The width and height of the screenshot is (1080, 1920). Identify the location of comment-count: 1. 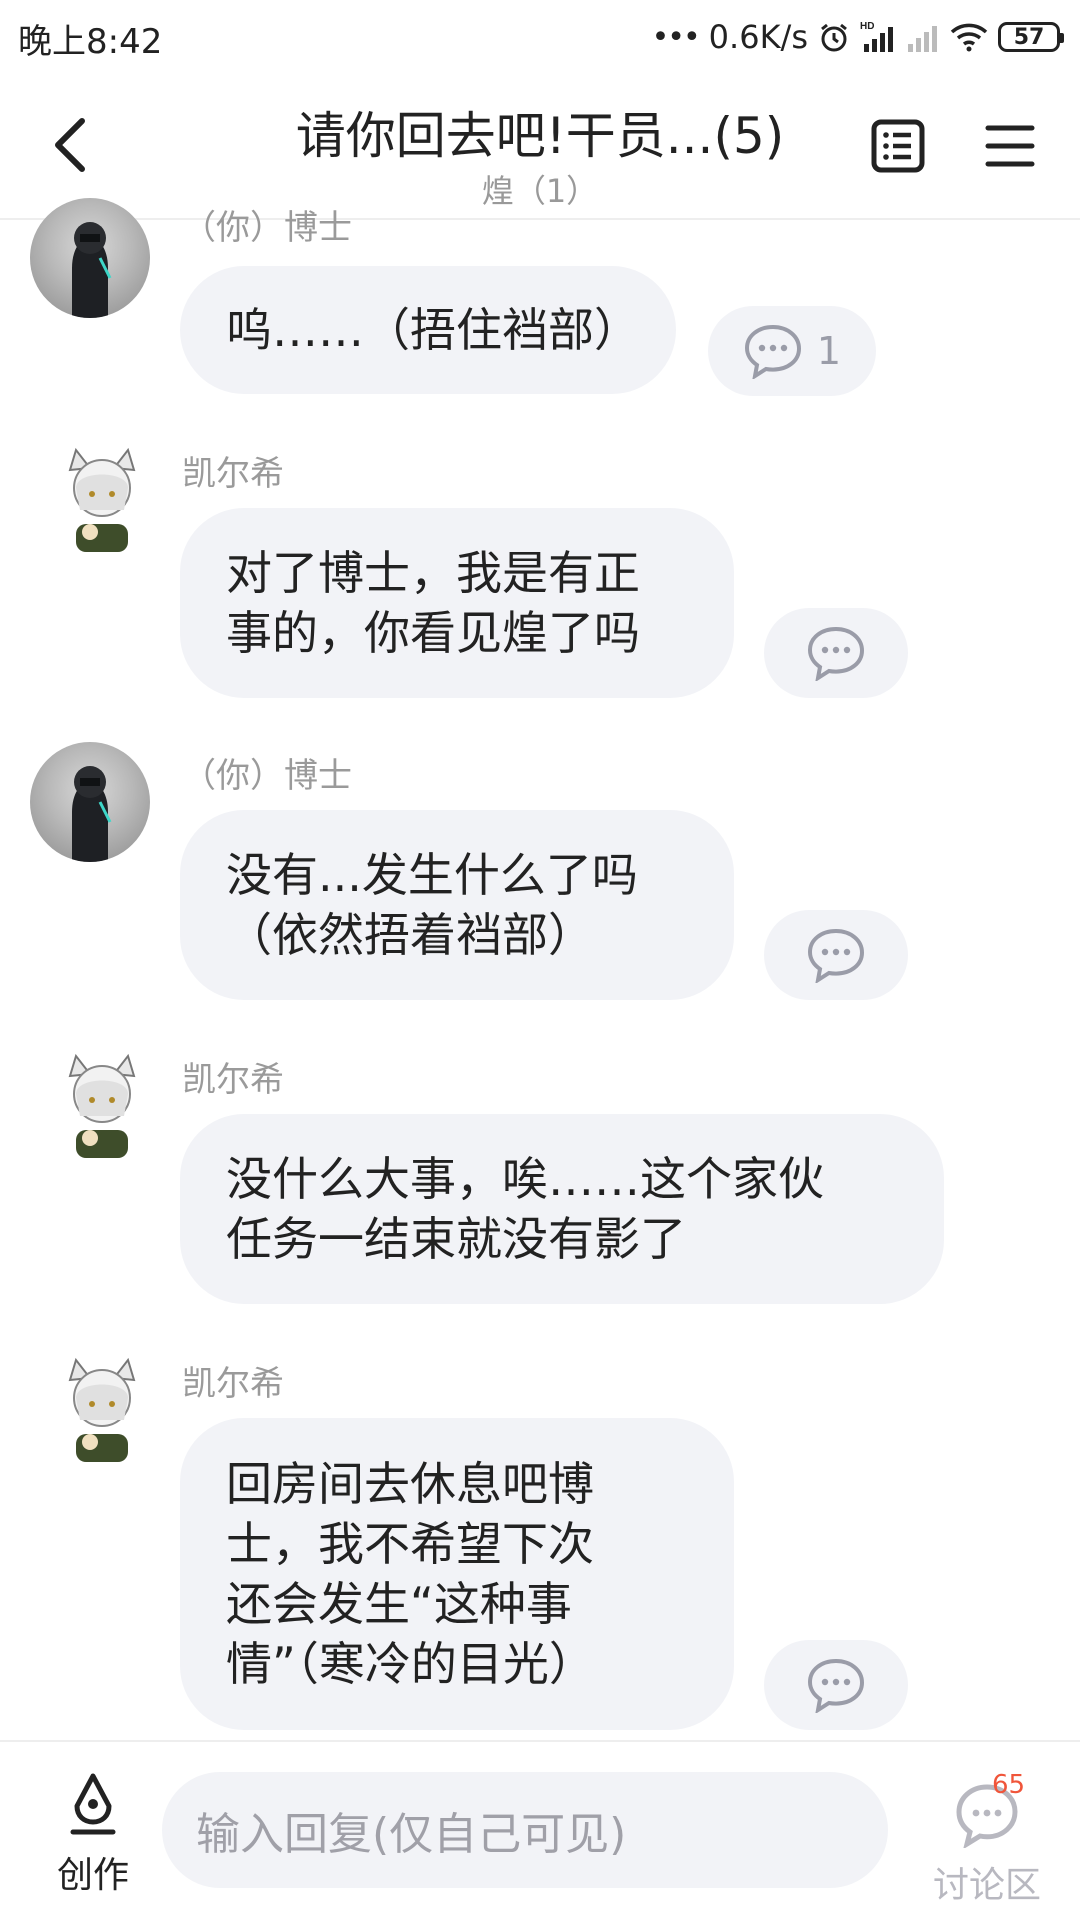
(829, 351).